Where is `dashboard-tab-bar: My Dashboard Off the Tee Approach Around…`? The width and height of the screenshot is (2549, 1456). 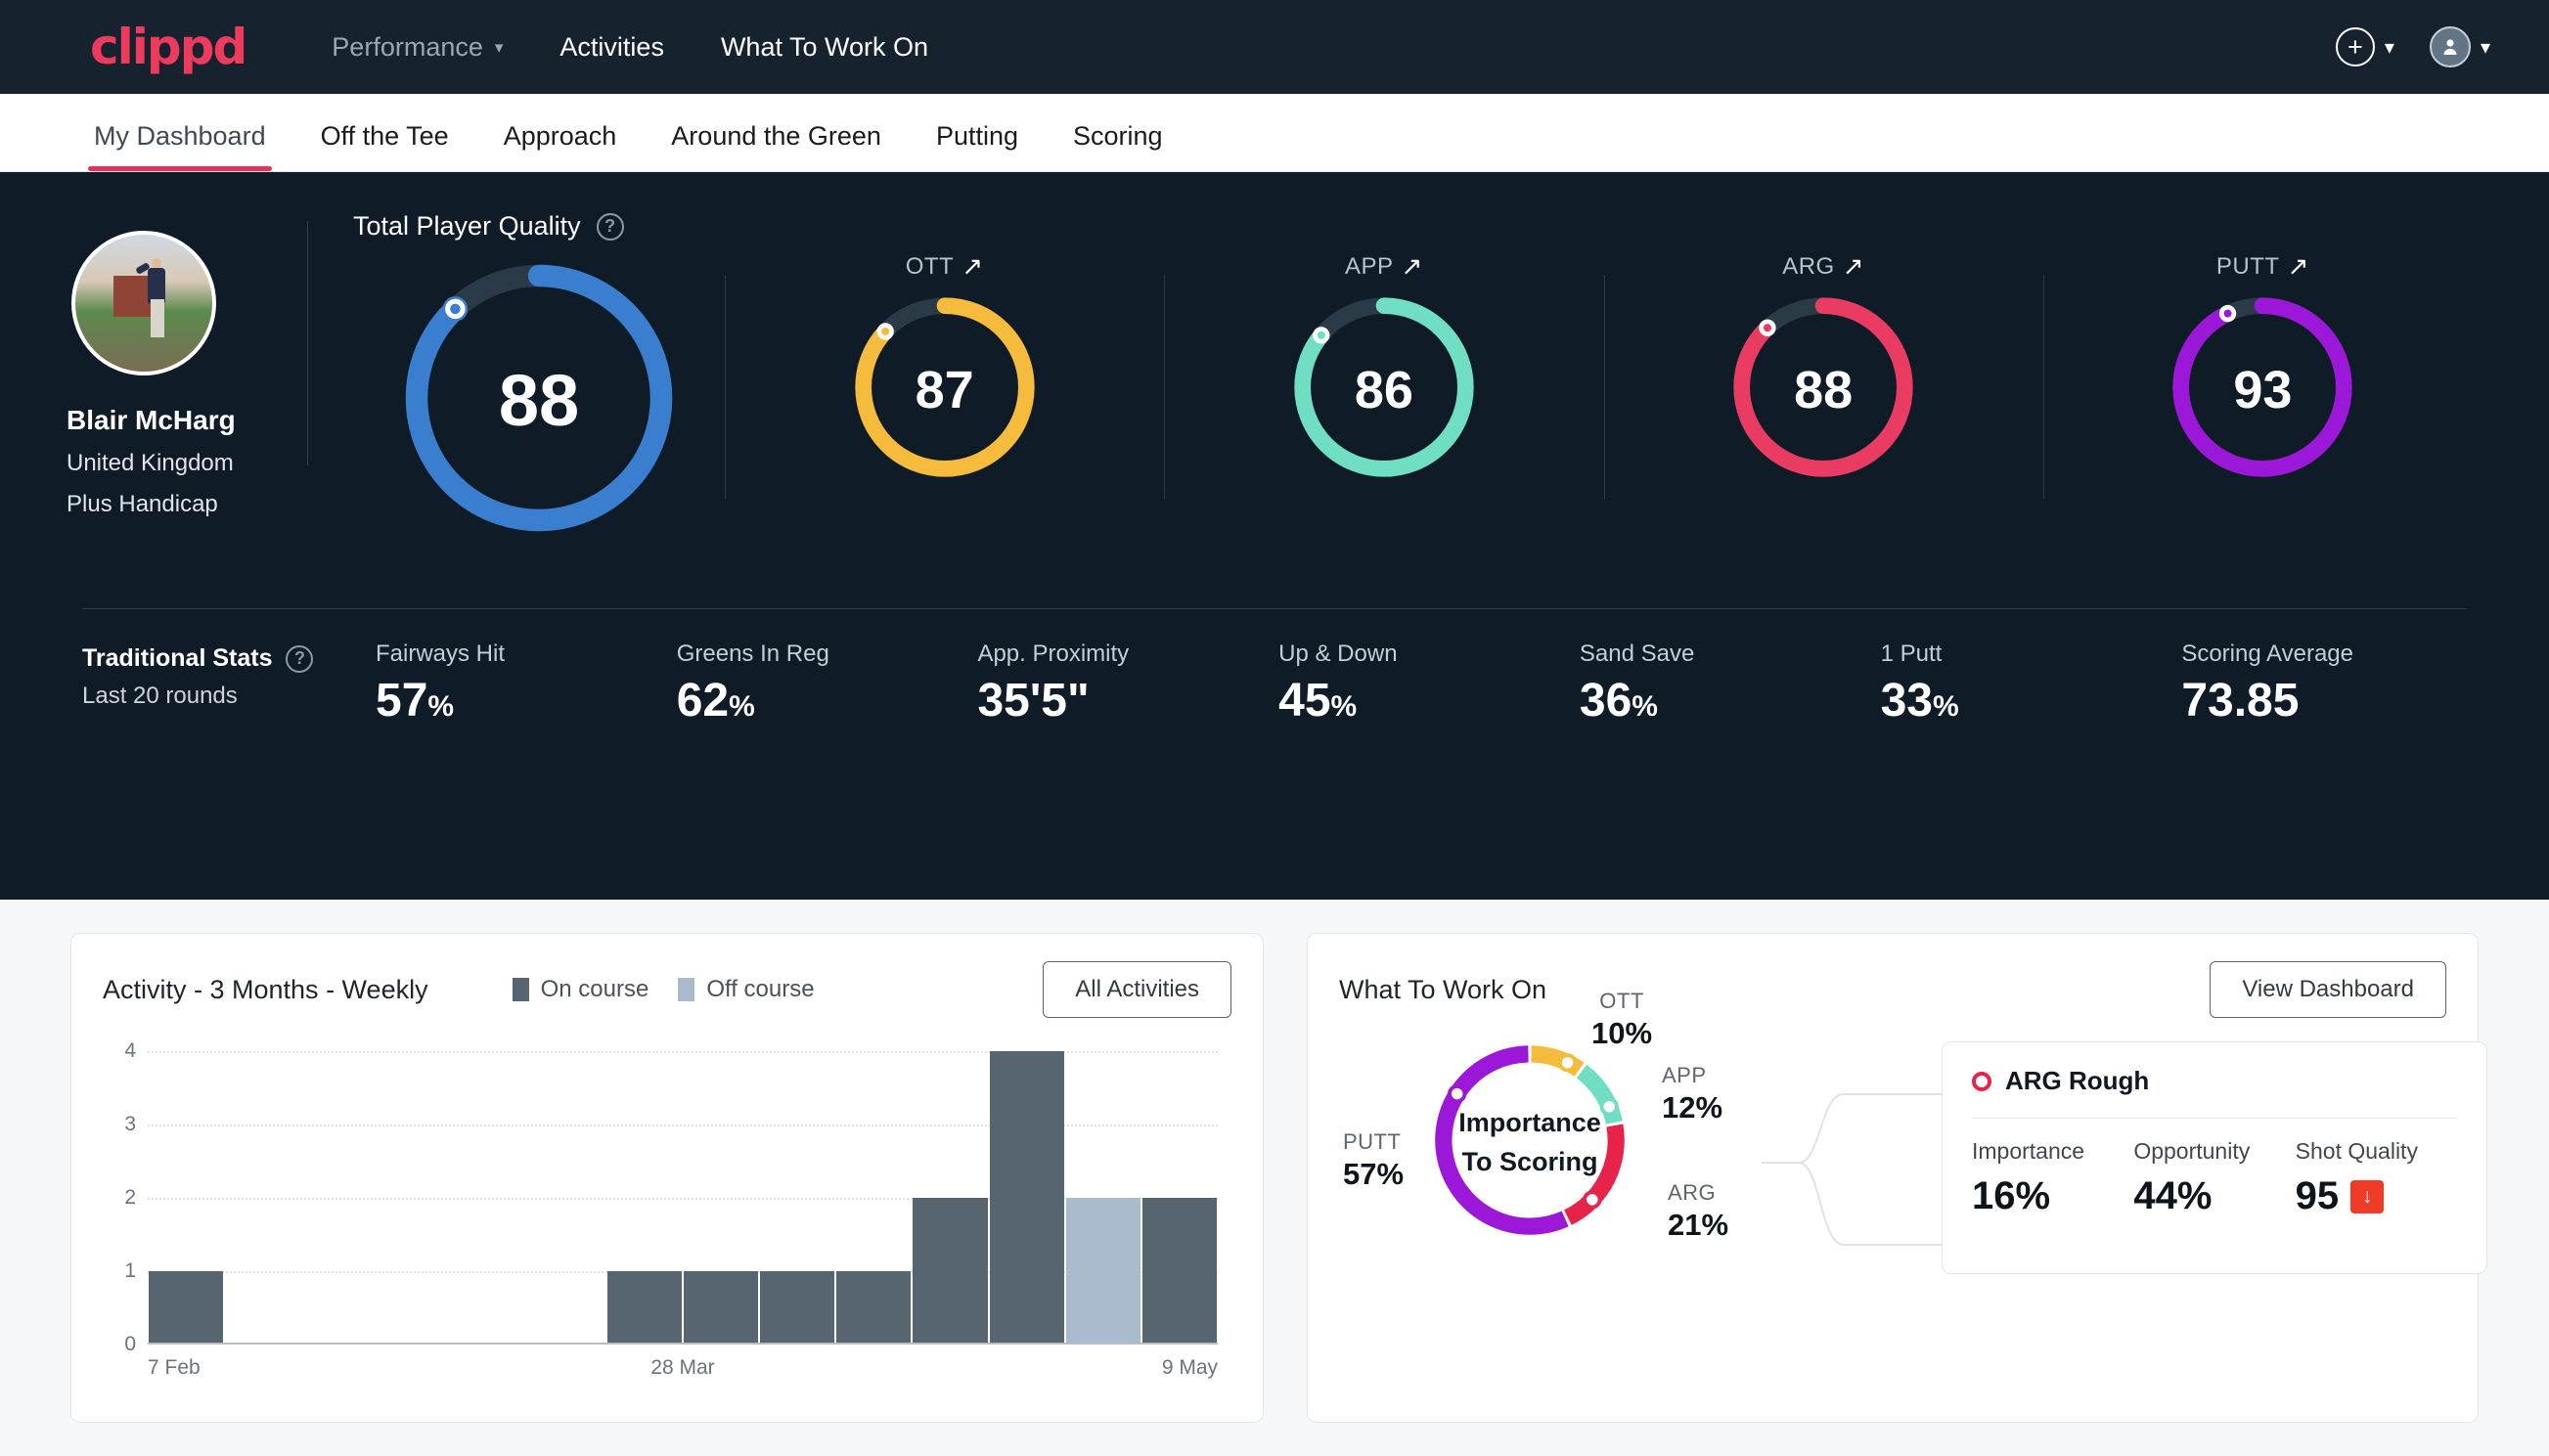 dashboard-tab-bar: My Dashboard Off the Tee Approach Around… is located at coordinates (1274, 133).